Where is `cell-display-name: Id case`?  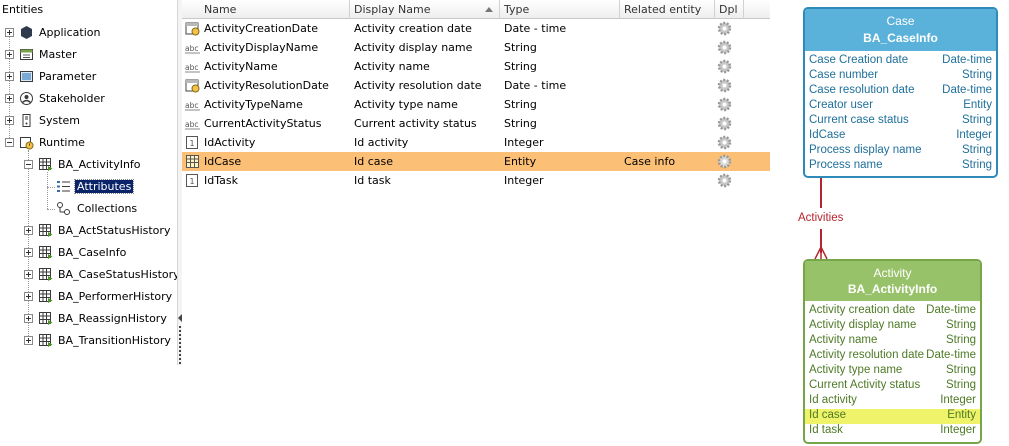
cell-display-name: Id case is located at coordinates (374, 161).